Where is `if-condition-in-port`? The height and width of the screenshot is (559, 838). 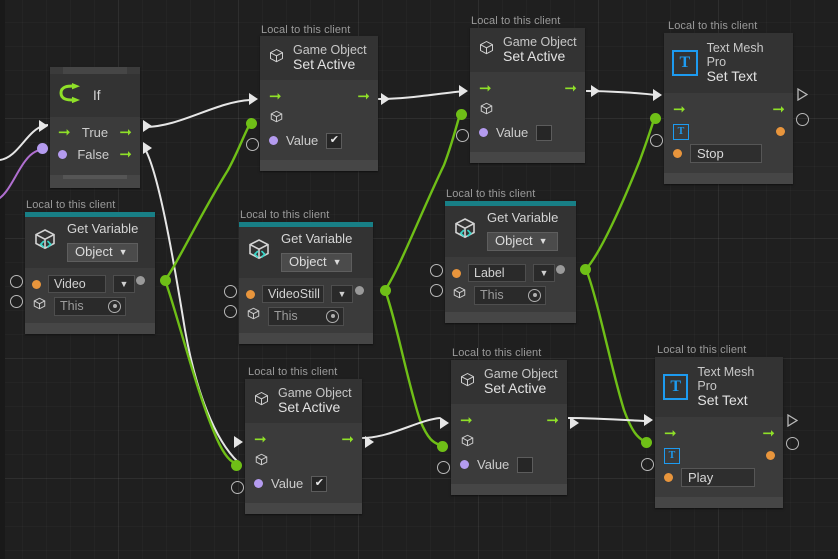 if-condition-in-port is located at coordinates (42, 148).